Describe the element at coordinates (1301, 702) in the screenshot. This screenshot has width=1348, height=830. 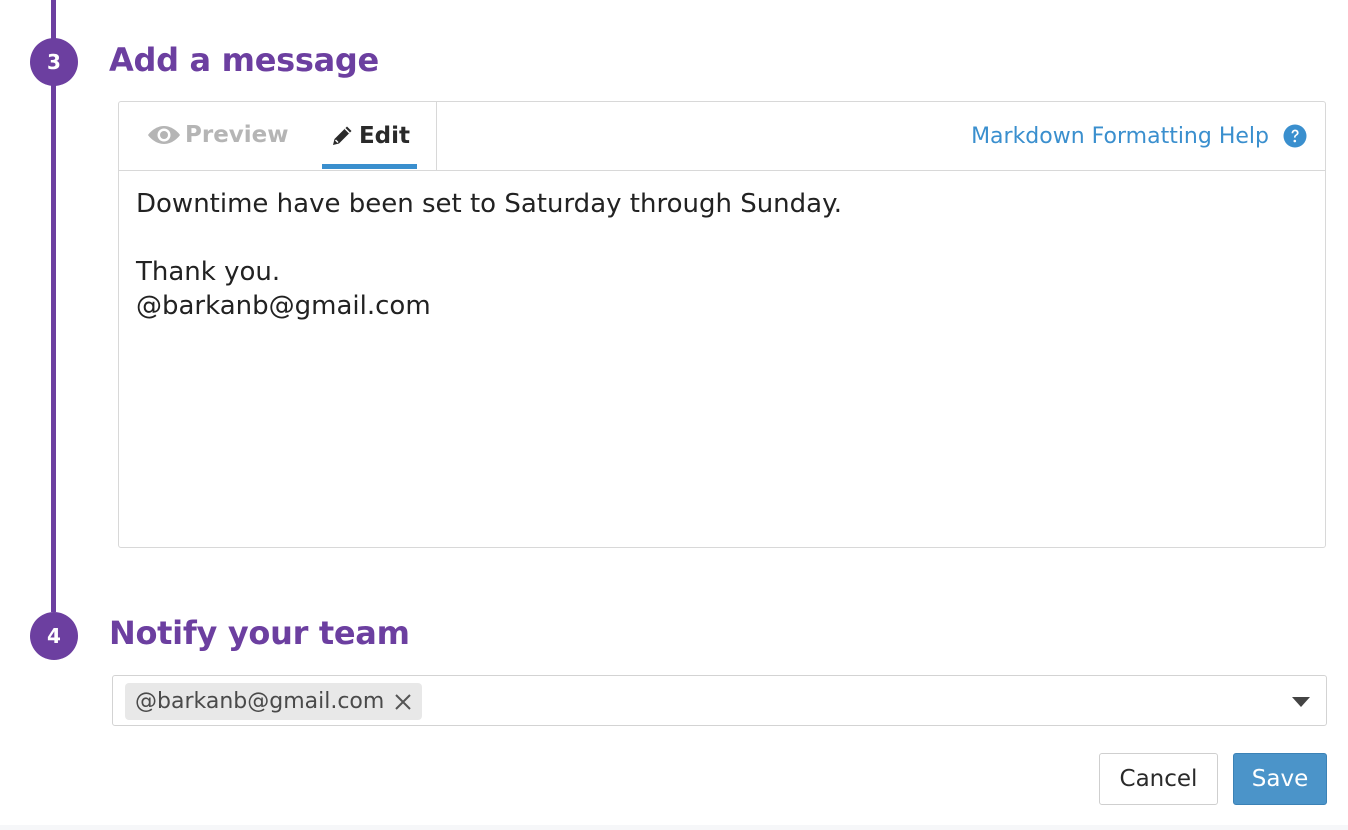
I see `chevron-down-icon` at that location.